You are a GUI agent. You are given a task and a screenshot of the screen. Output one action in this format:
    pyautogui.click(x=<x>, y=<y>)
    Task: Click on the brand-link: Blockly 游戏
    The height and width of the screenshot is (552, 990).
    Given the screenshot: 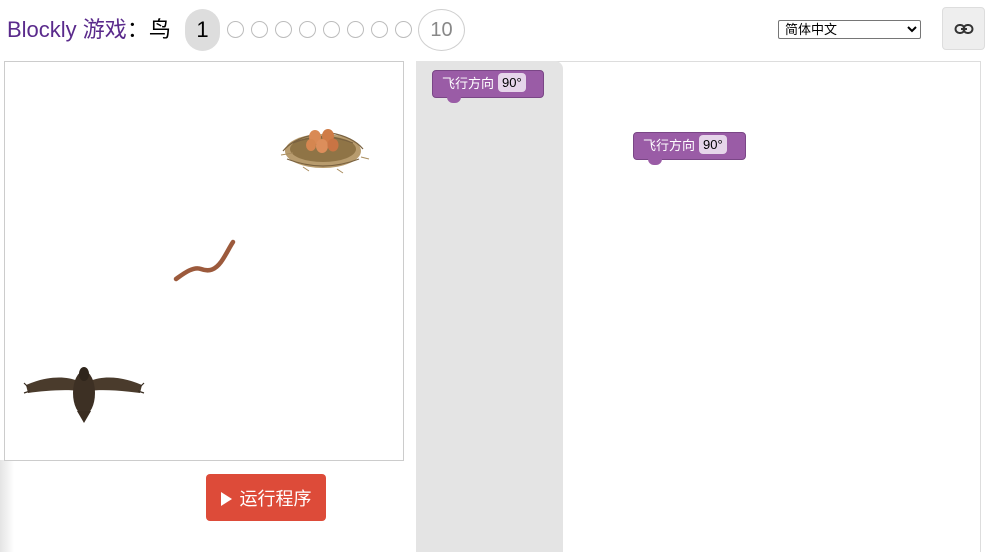 What is the action you would take?
    pyautogui.click(x=67, y=29)
    